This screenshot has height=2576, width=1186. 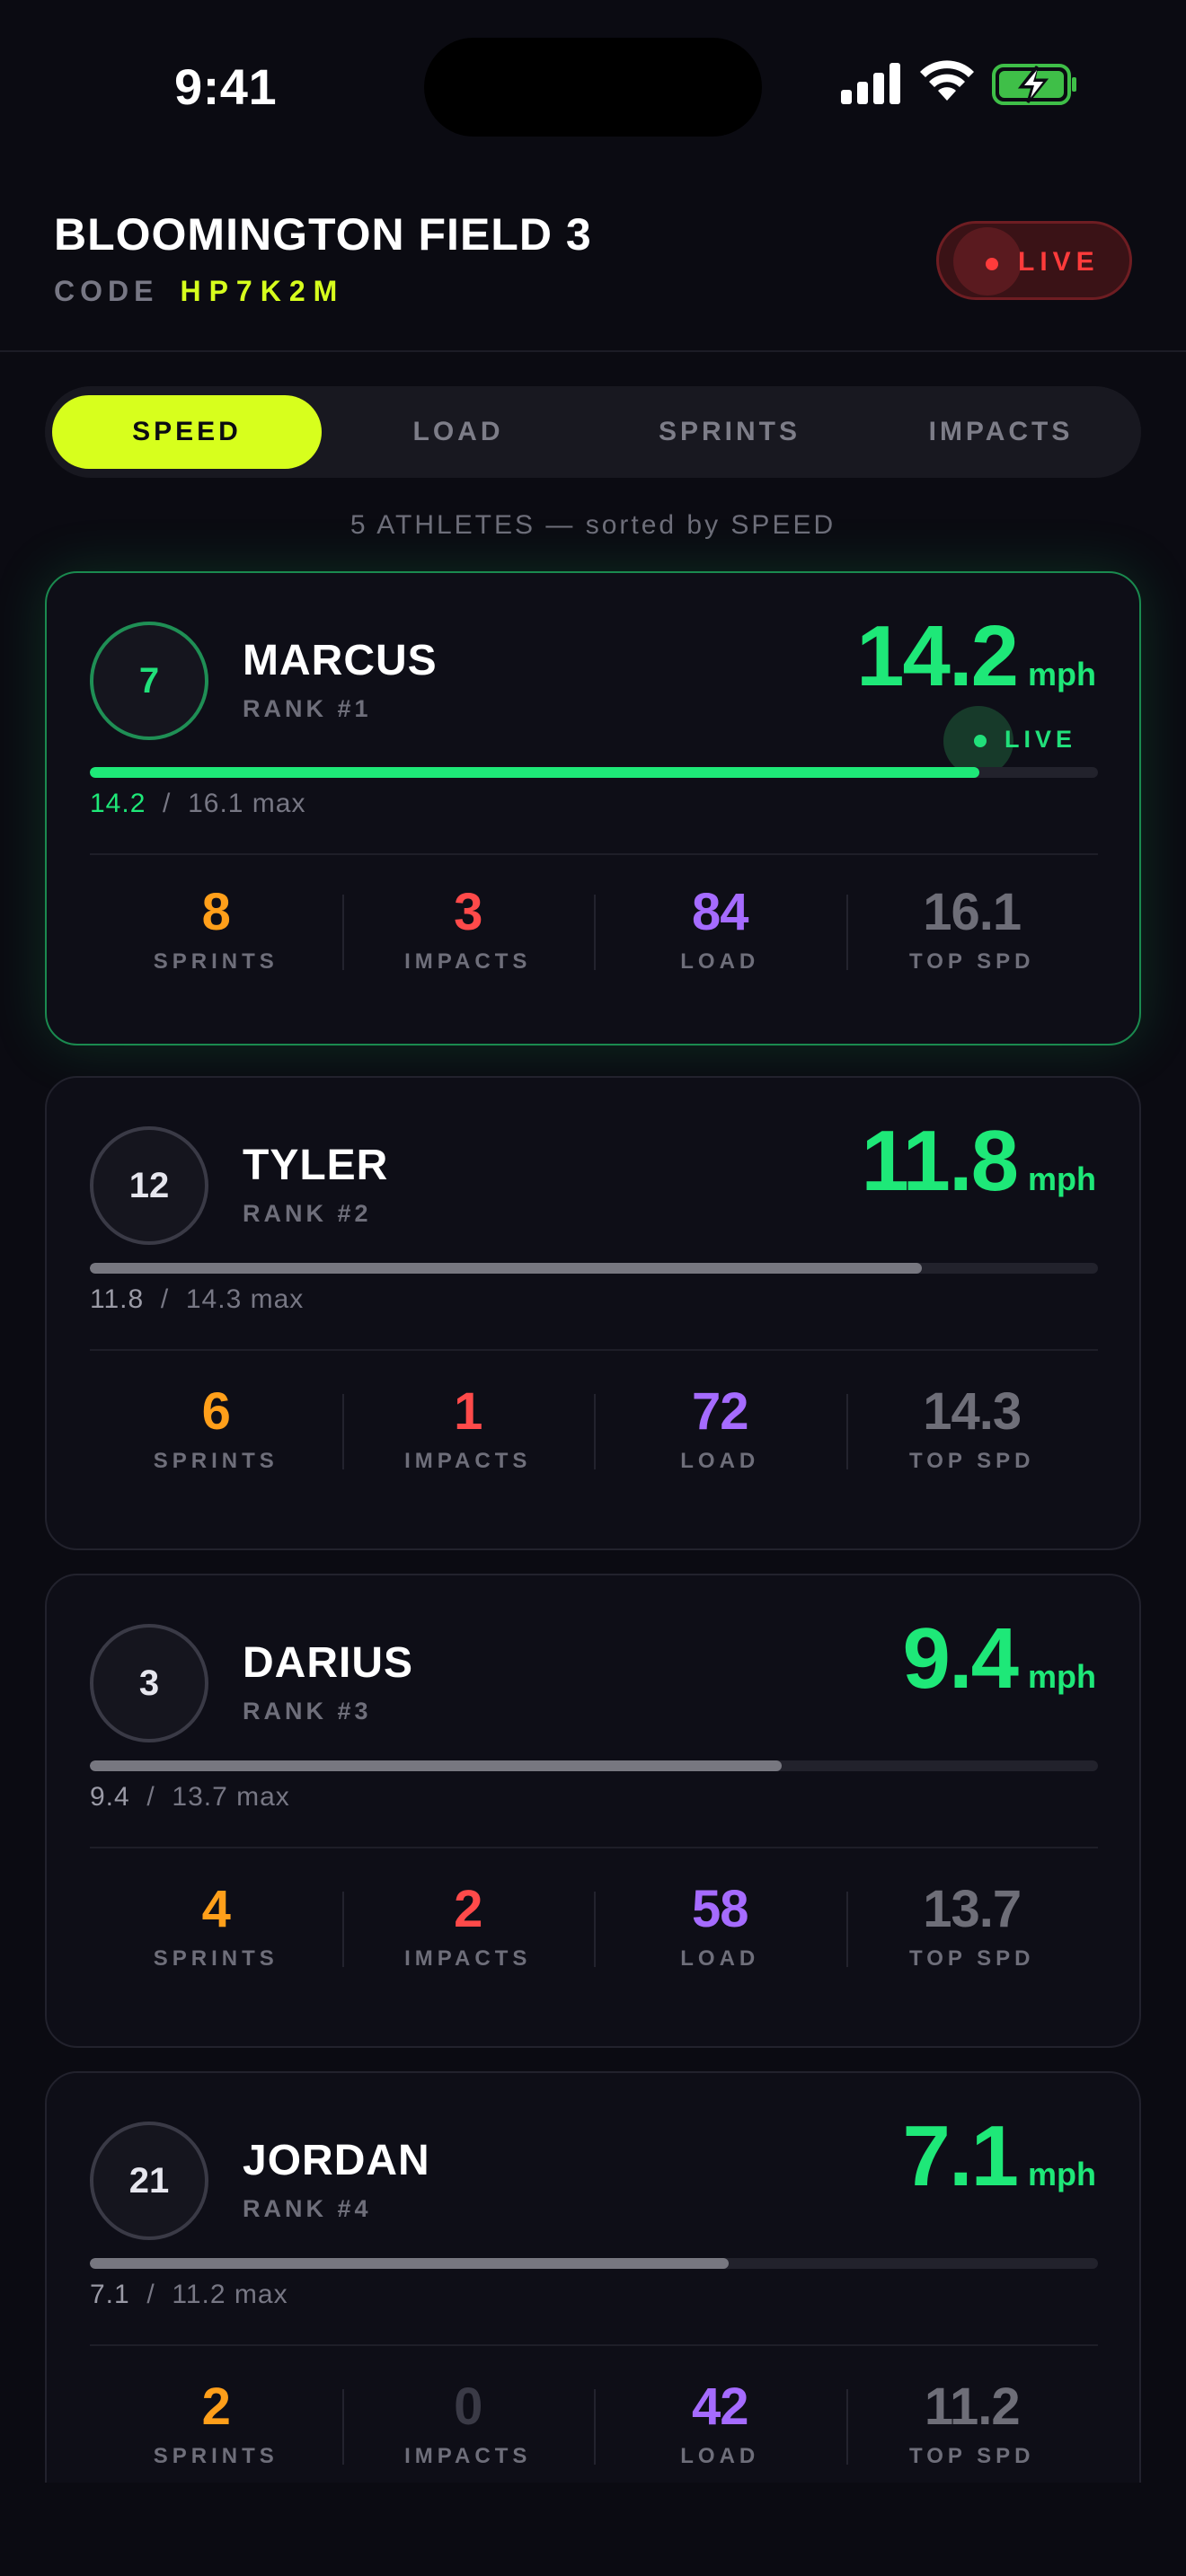 What do you see at coordinates (940, 1161) in the screenshot?
I see `speed-value: 11.8` at bounding box center [940, 1161].